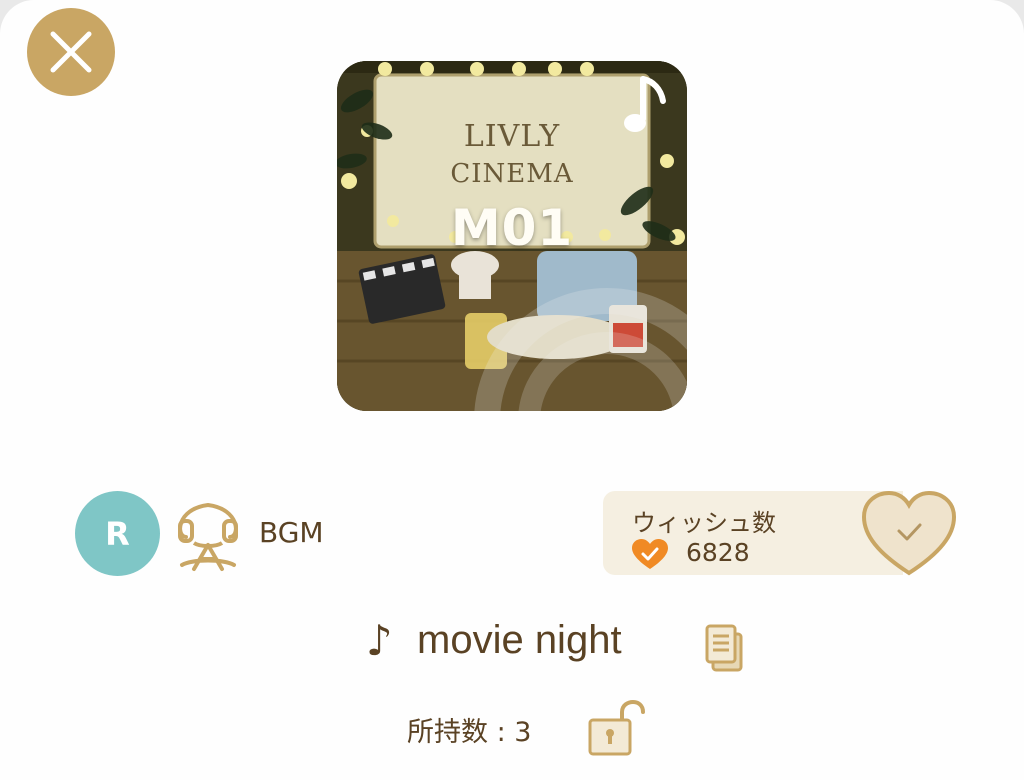  I want to click on rarity-badge: R, so click(117, 533).